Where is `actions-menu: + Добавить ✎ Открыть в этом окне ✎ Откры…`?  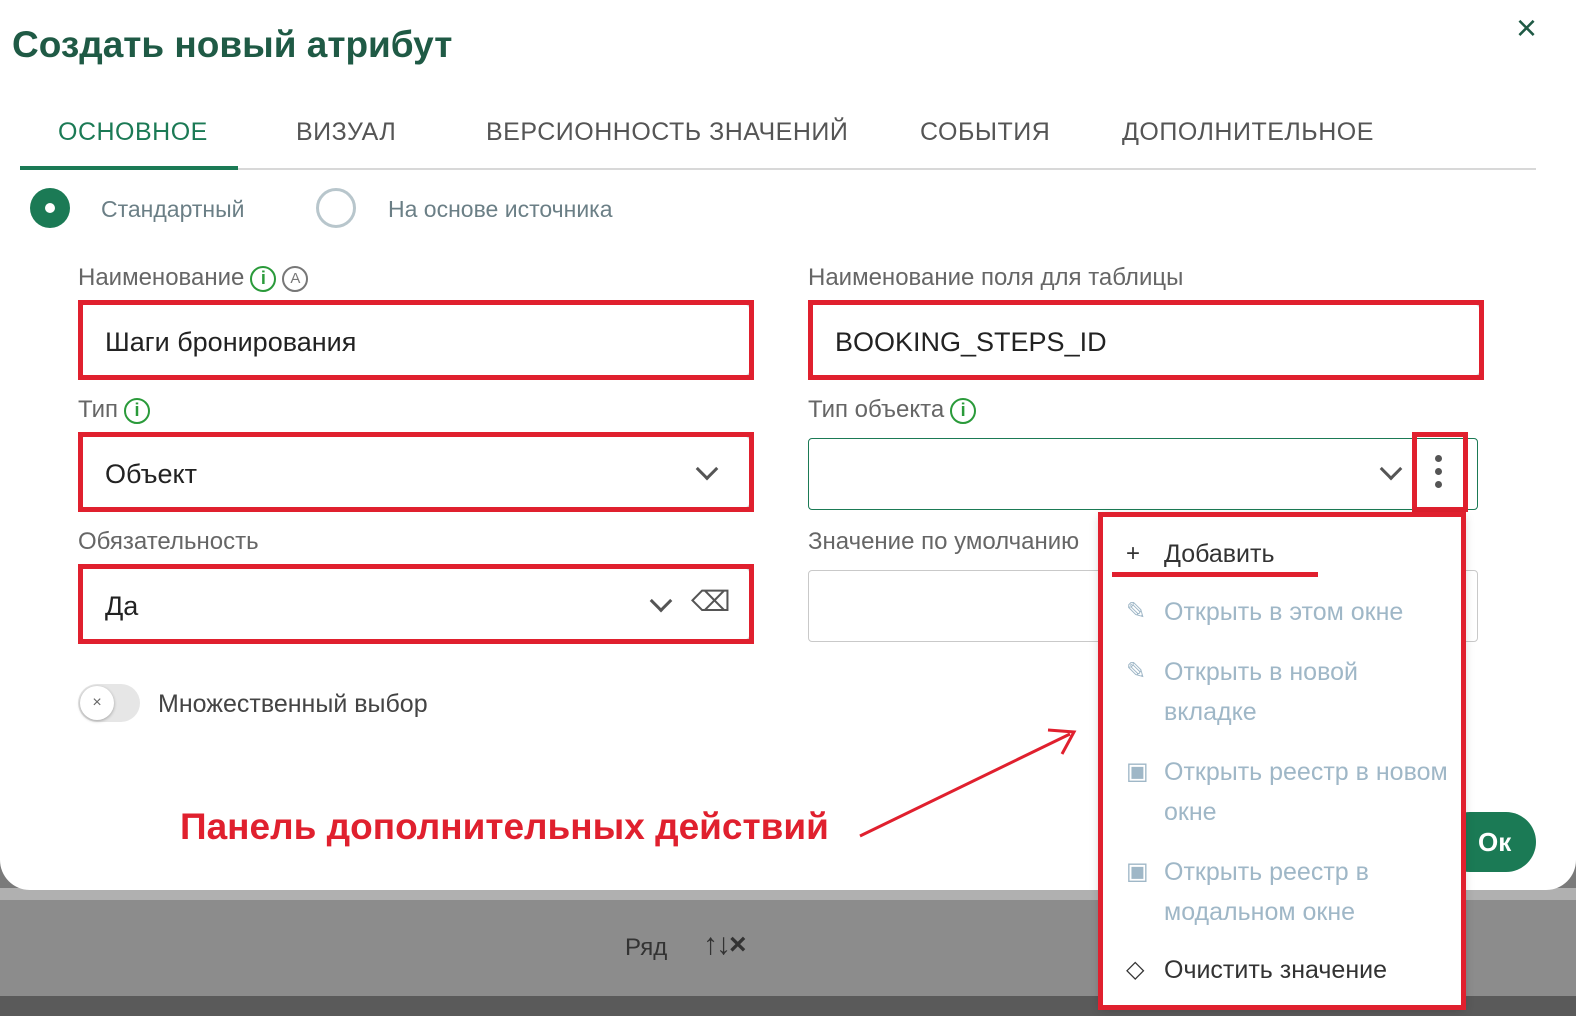 actions-menu: + Добавить ✎ Открыть в этом окне ✎ Откры… is located at coordinates (1282, 761).